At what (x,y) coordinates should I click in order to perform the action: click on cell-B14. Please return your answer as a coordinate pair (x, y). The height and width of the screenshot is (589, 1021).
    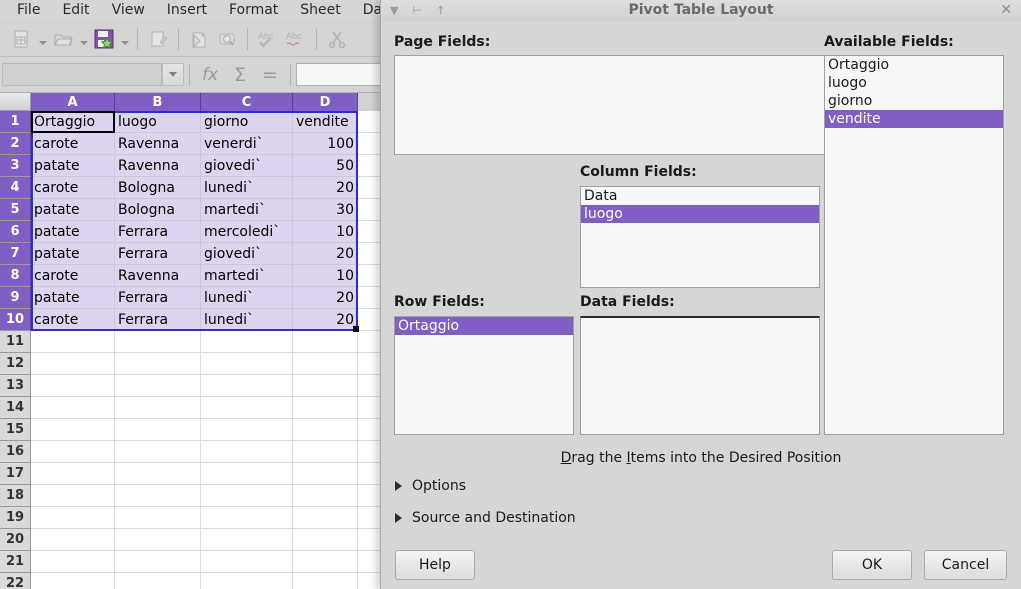
    Looking at the image, I should click on (158, 408).